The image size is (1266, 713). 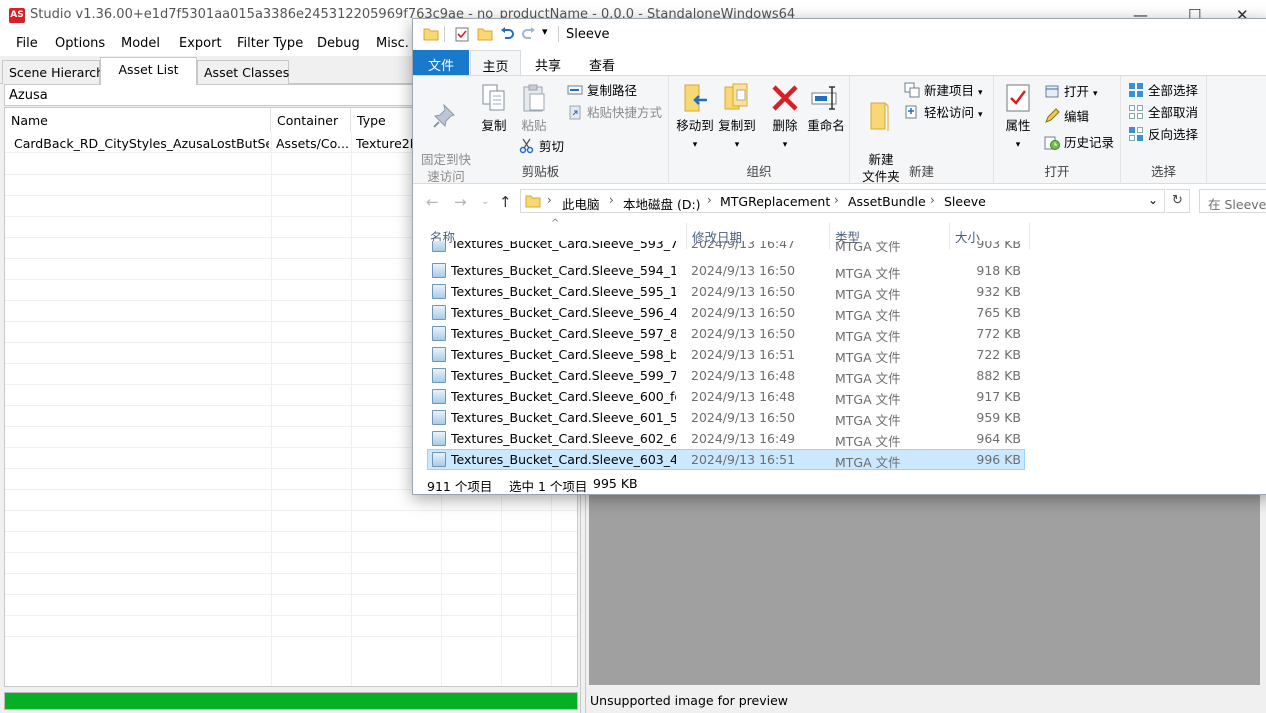 What do you see at coordinates (17, 15) in the screenshot?
I see `asset-studio-logo-icon: AS` at bounding box center [17, 15].